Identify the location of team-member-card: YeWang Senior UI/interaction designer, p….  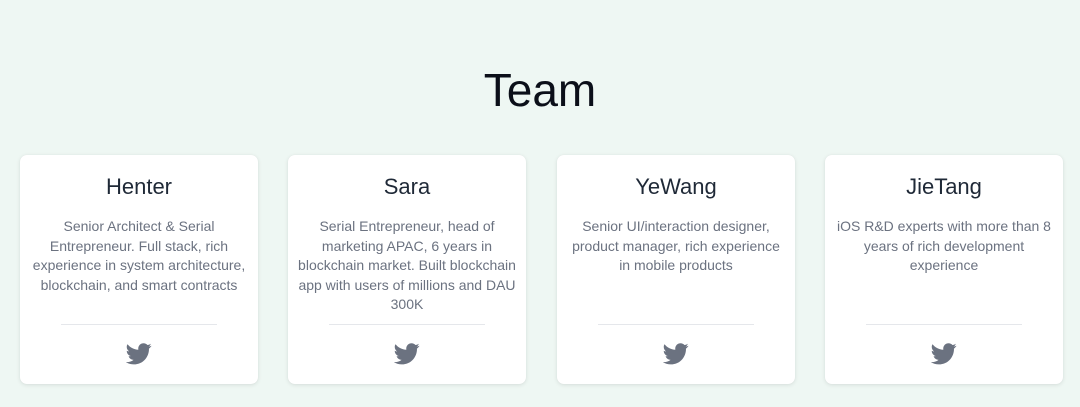
(676, 269).